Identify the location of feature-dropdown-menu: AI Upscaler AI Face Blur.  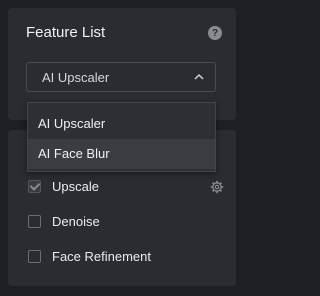
(121, 137).